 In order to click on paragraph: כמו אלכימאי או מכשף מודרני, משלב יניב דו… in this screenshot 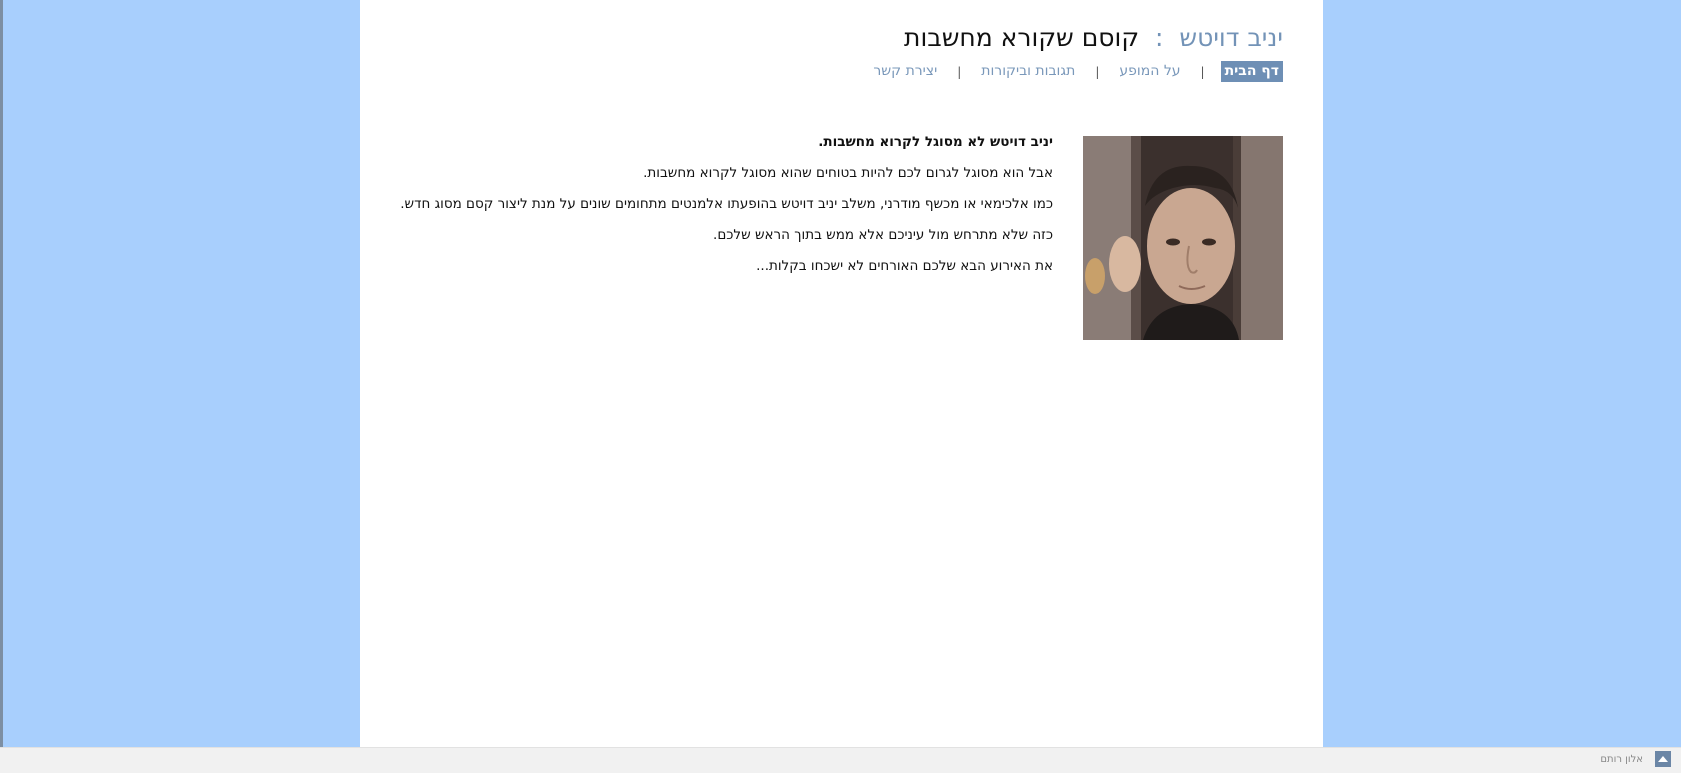, I will do `click(726, 204)`.